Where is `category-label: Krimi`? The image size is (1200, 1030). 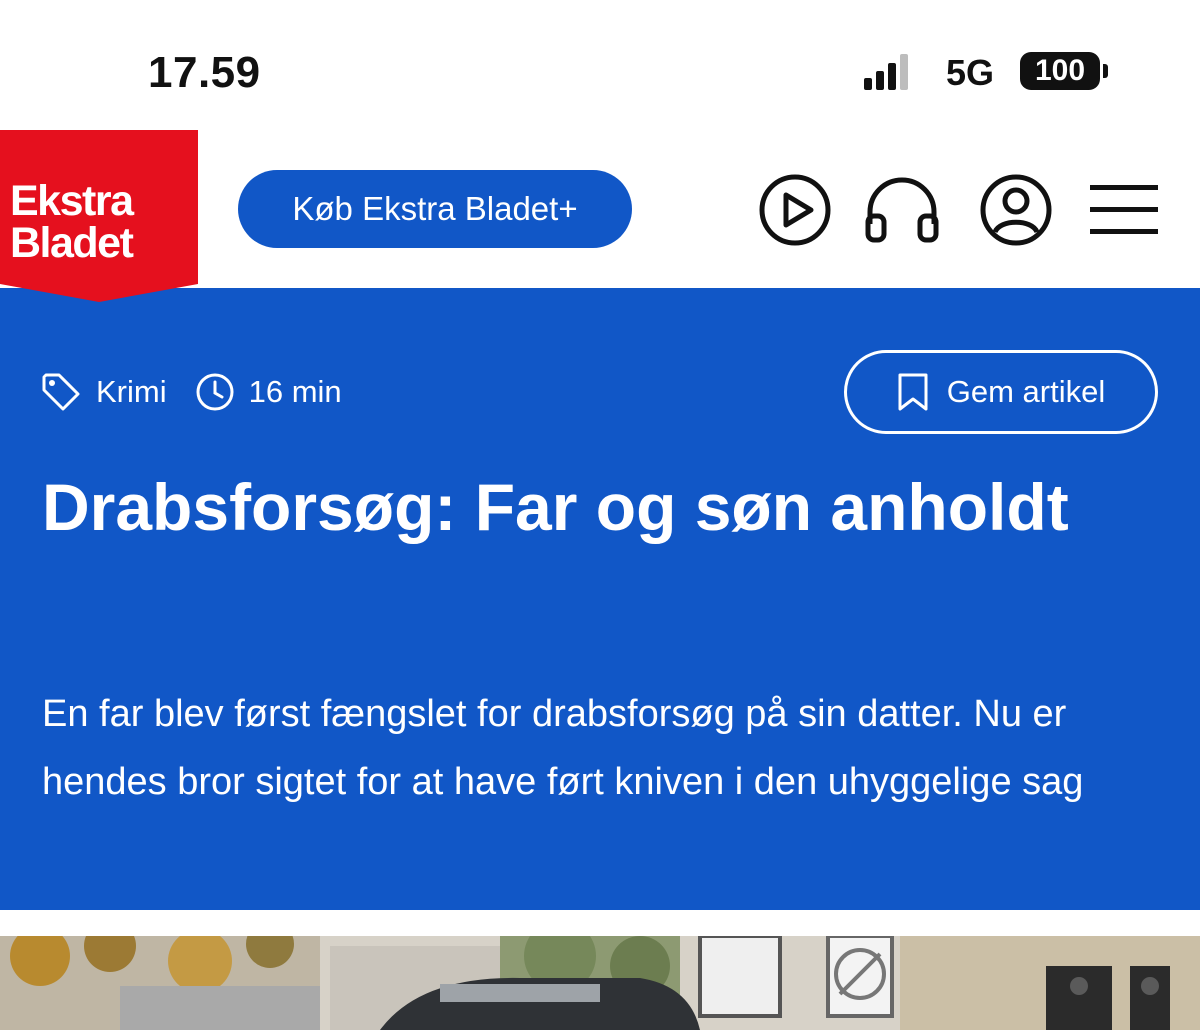
category-label: Krimi is located at coordinates (131, 391).